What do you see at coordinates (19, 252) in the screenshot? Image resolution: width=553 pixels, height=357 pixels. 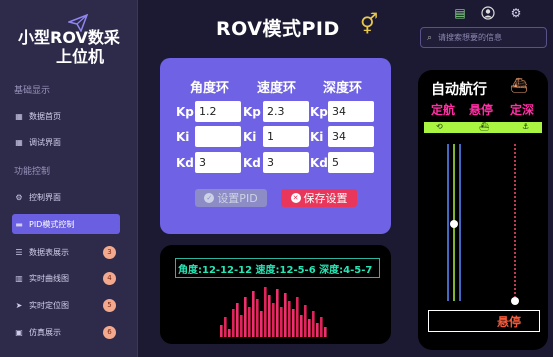 I see `list-icon: ☰` at bounding box center [19, 252].